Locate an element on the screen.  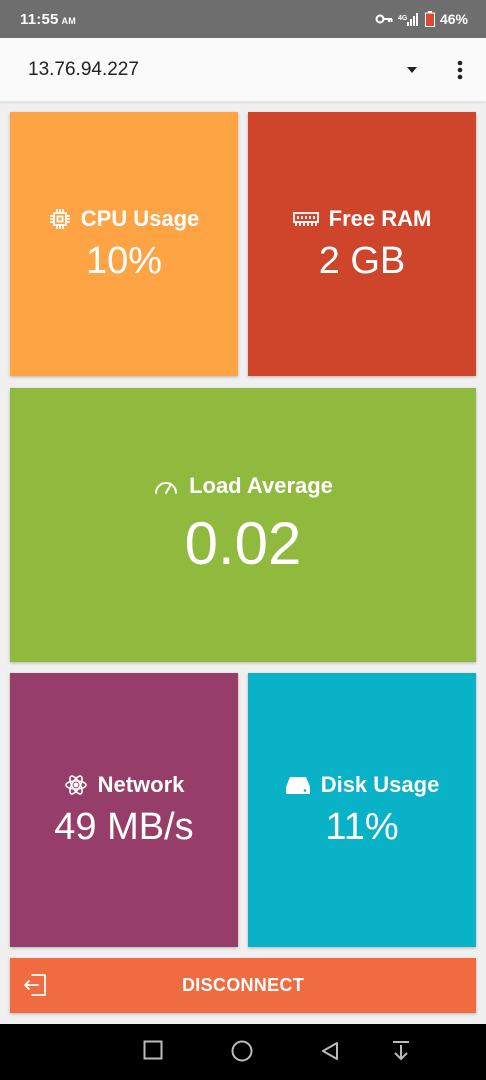
disk-usage-label: Disk Usage is located at coordinates (380, 784).